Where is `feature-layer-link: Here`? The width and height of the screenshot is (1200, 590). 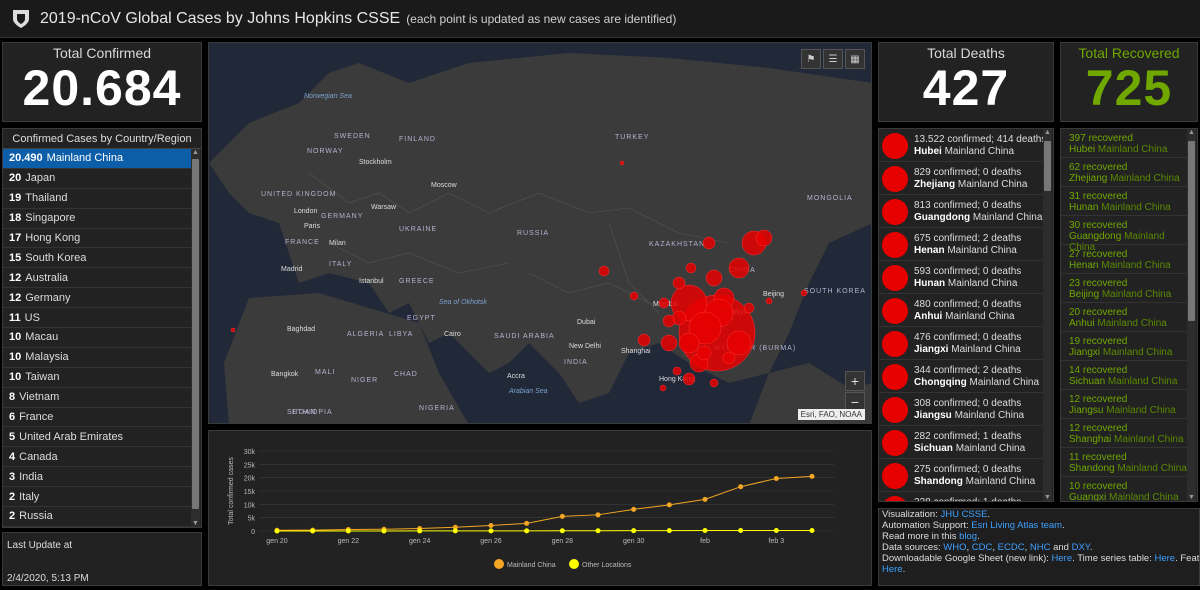
feature-layer-link: Here is located at coordinates (892, 569).